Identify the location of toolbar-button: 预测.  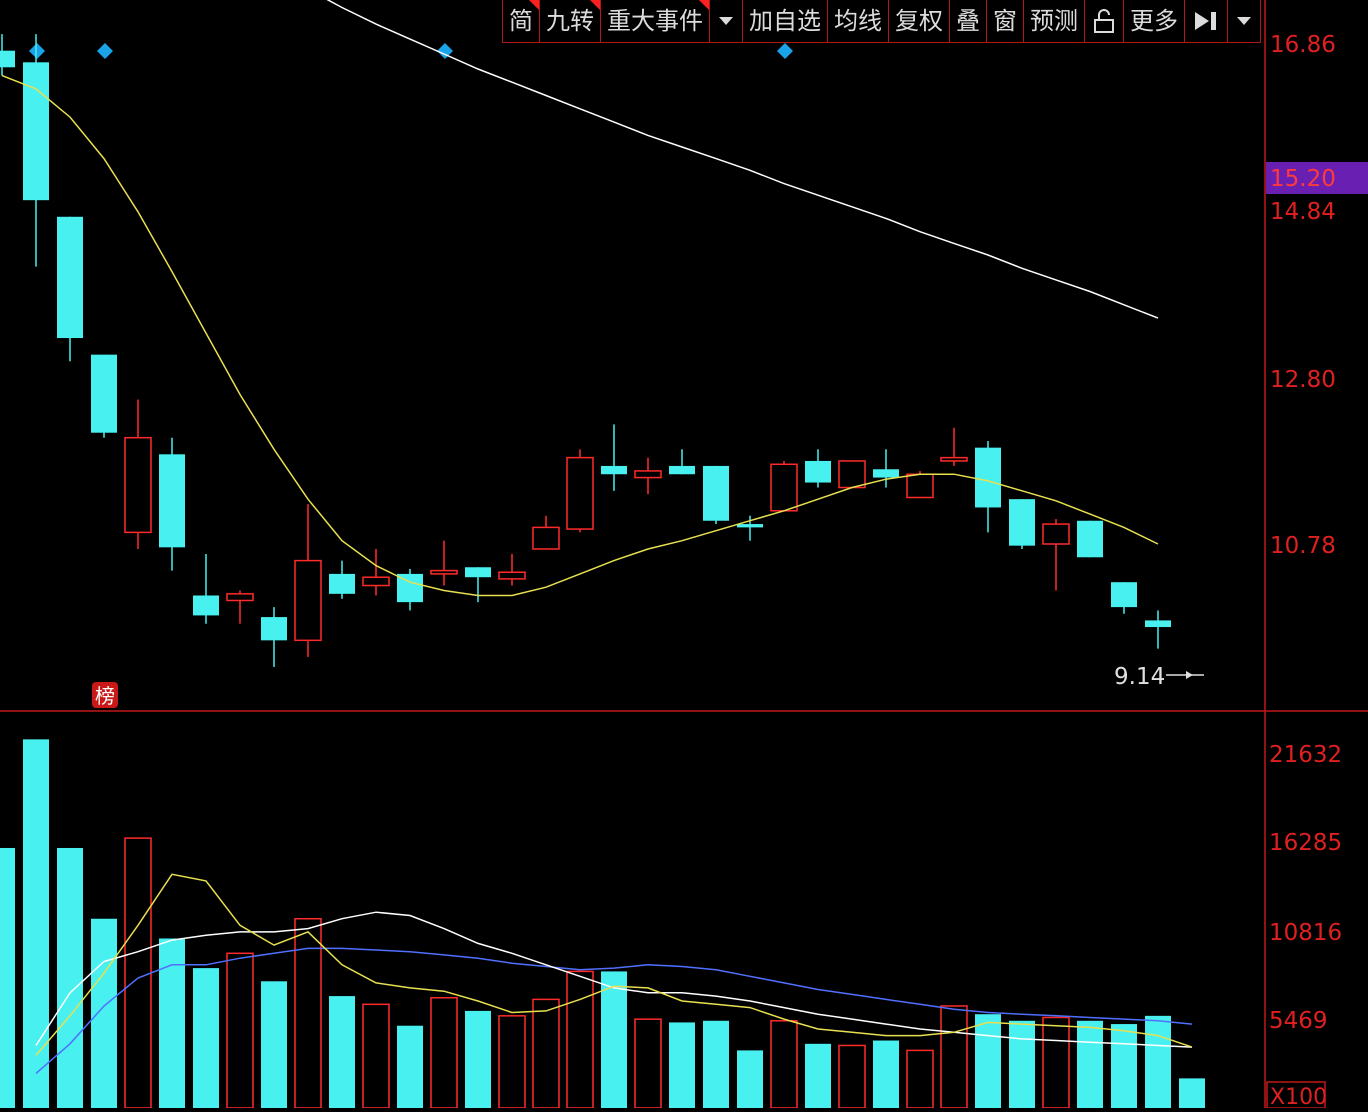
(1054, 21).